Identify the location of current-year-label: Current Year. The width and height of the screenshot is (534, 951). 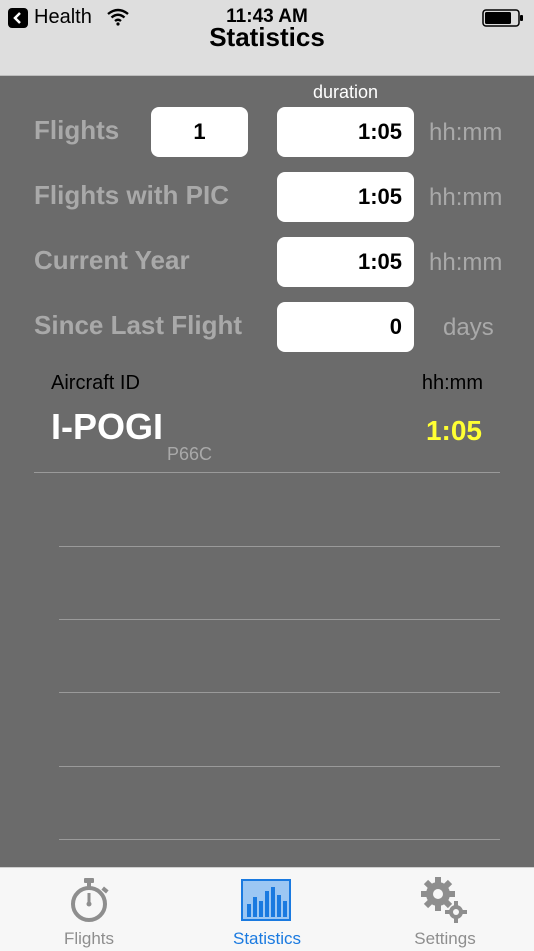
(112, 260).